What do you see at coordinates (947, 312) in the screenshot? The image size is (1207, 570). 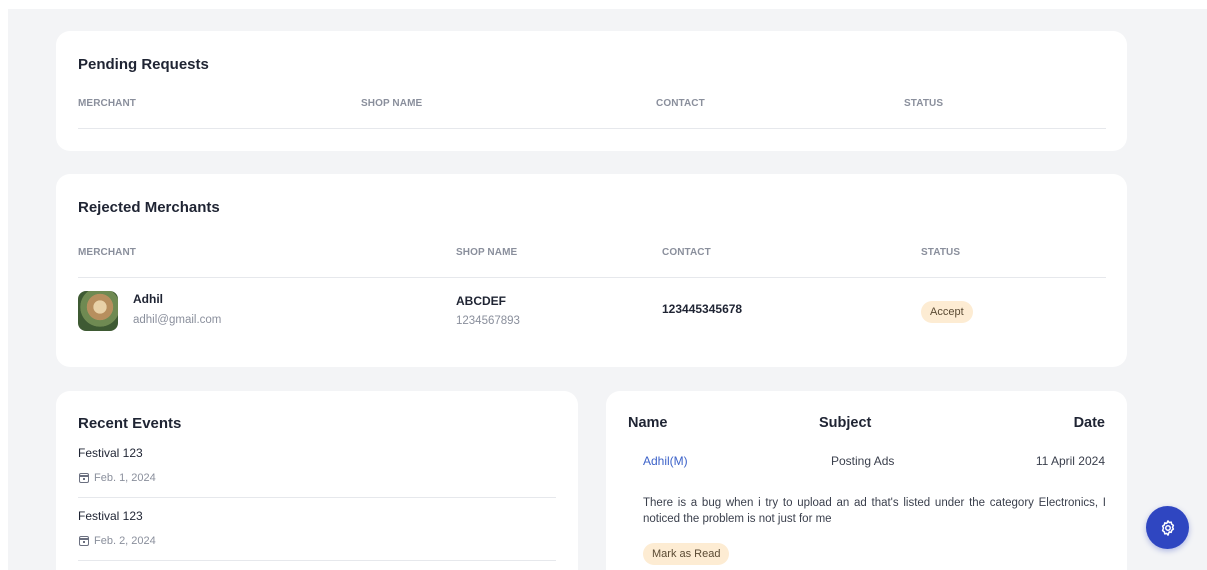 I see `accept-button: Accept` at bounding box center [947, 312].